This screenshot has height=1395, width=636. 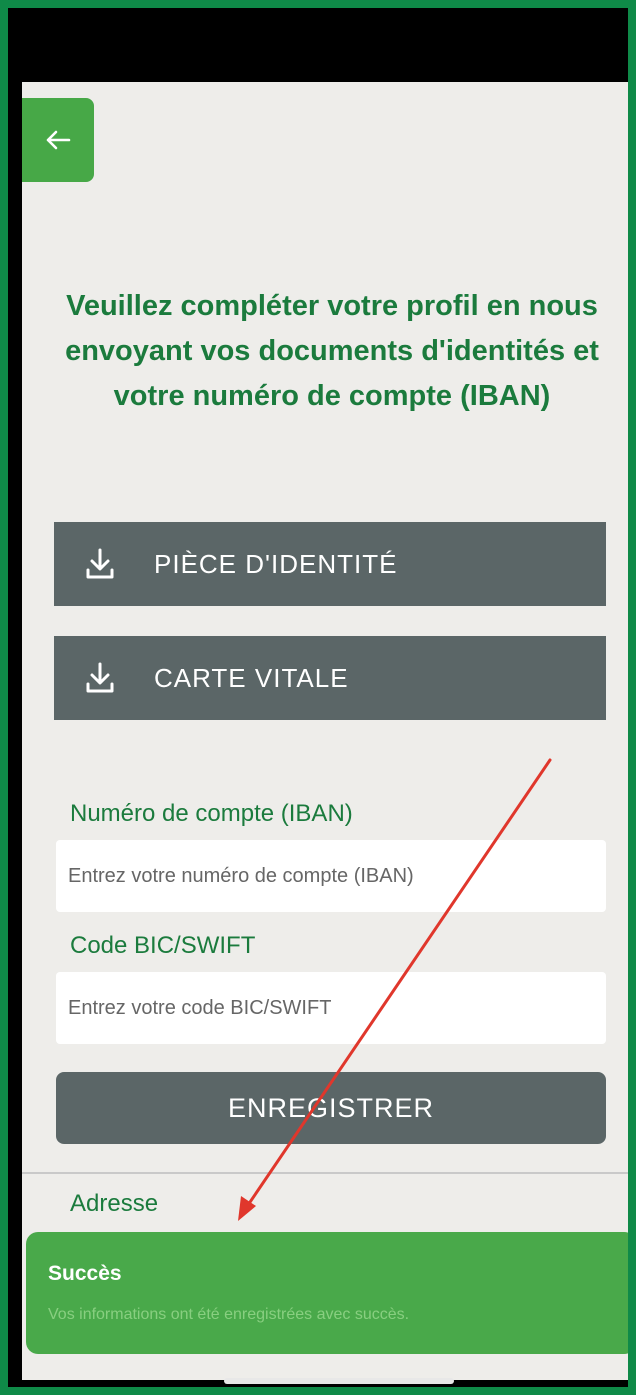 I want to click on upload-id-document-label: PIÈCE D'IDENTITÉ, so click(x=276, y=563).